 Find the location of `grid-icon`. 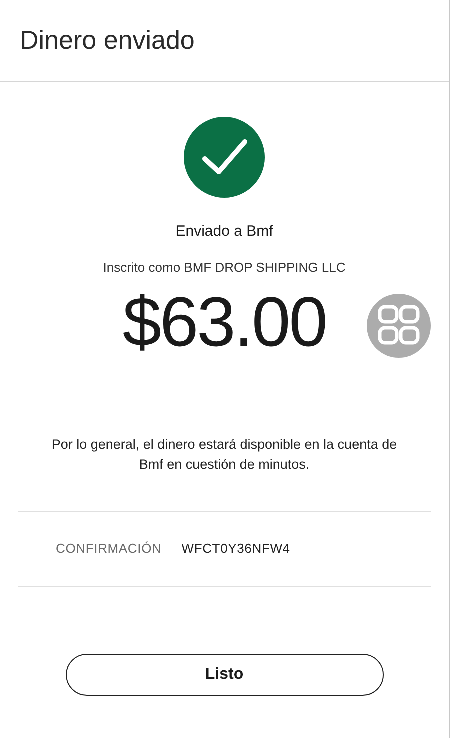

grid-icon is located at coordinates (399, 326).